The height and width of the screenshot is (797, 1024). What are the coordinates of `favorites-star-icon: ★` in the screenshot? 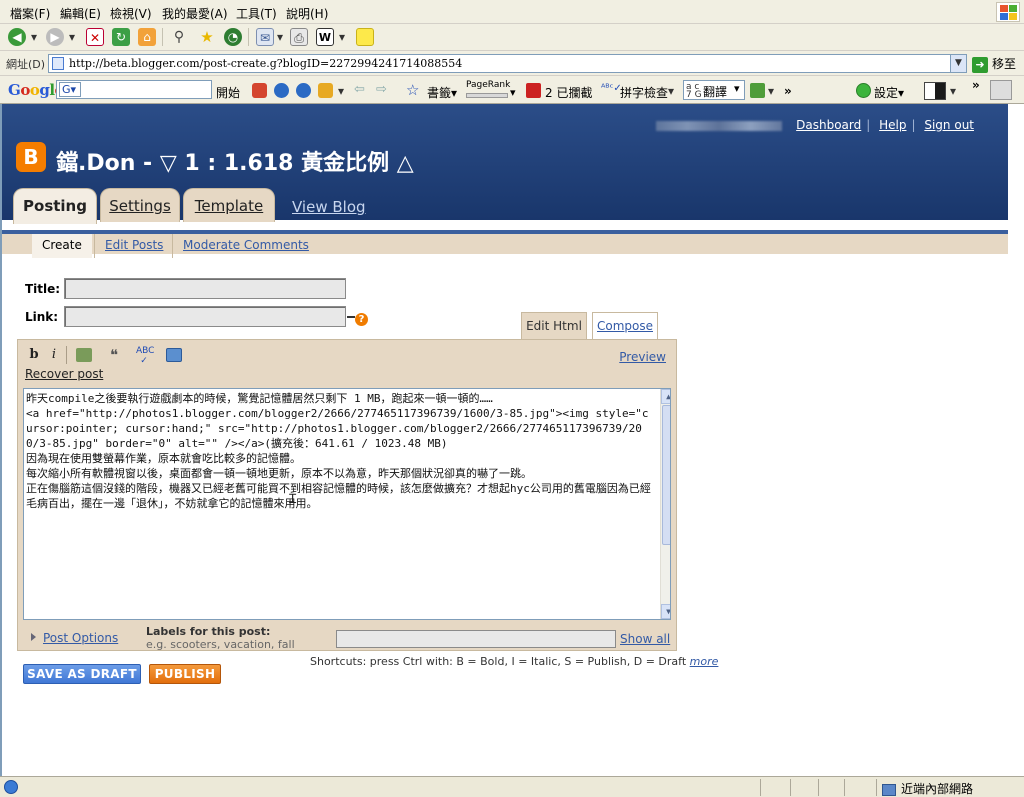 It's located at (207, 37).